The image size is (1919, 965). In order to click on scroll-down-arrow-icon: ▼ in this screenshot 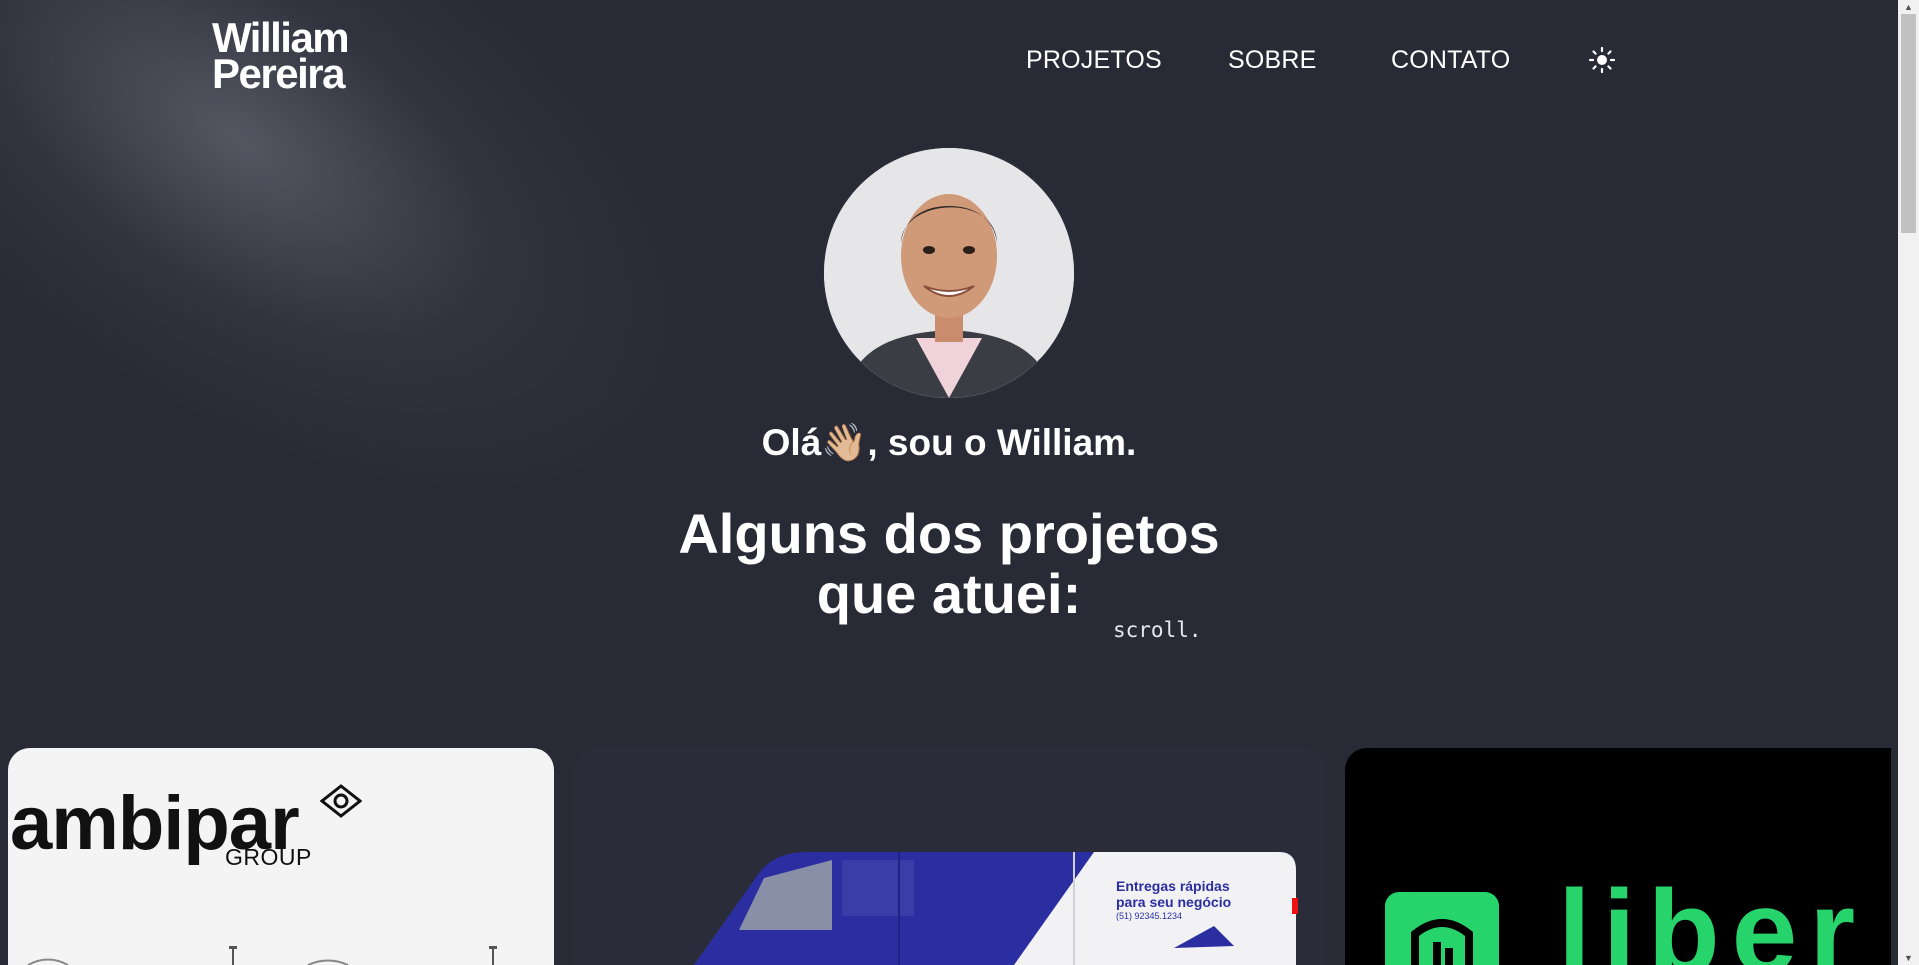, I will do `click(1908, 958)`.